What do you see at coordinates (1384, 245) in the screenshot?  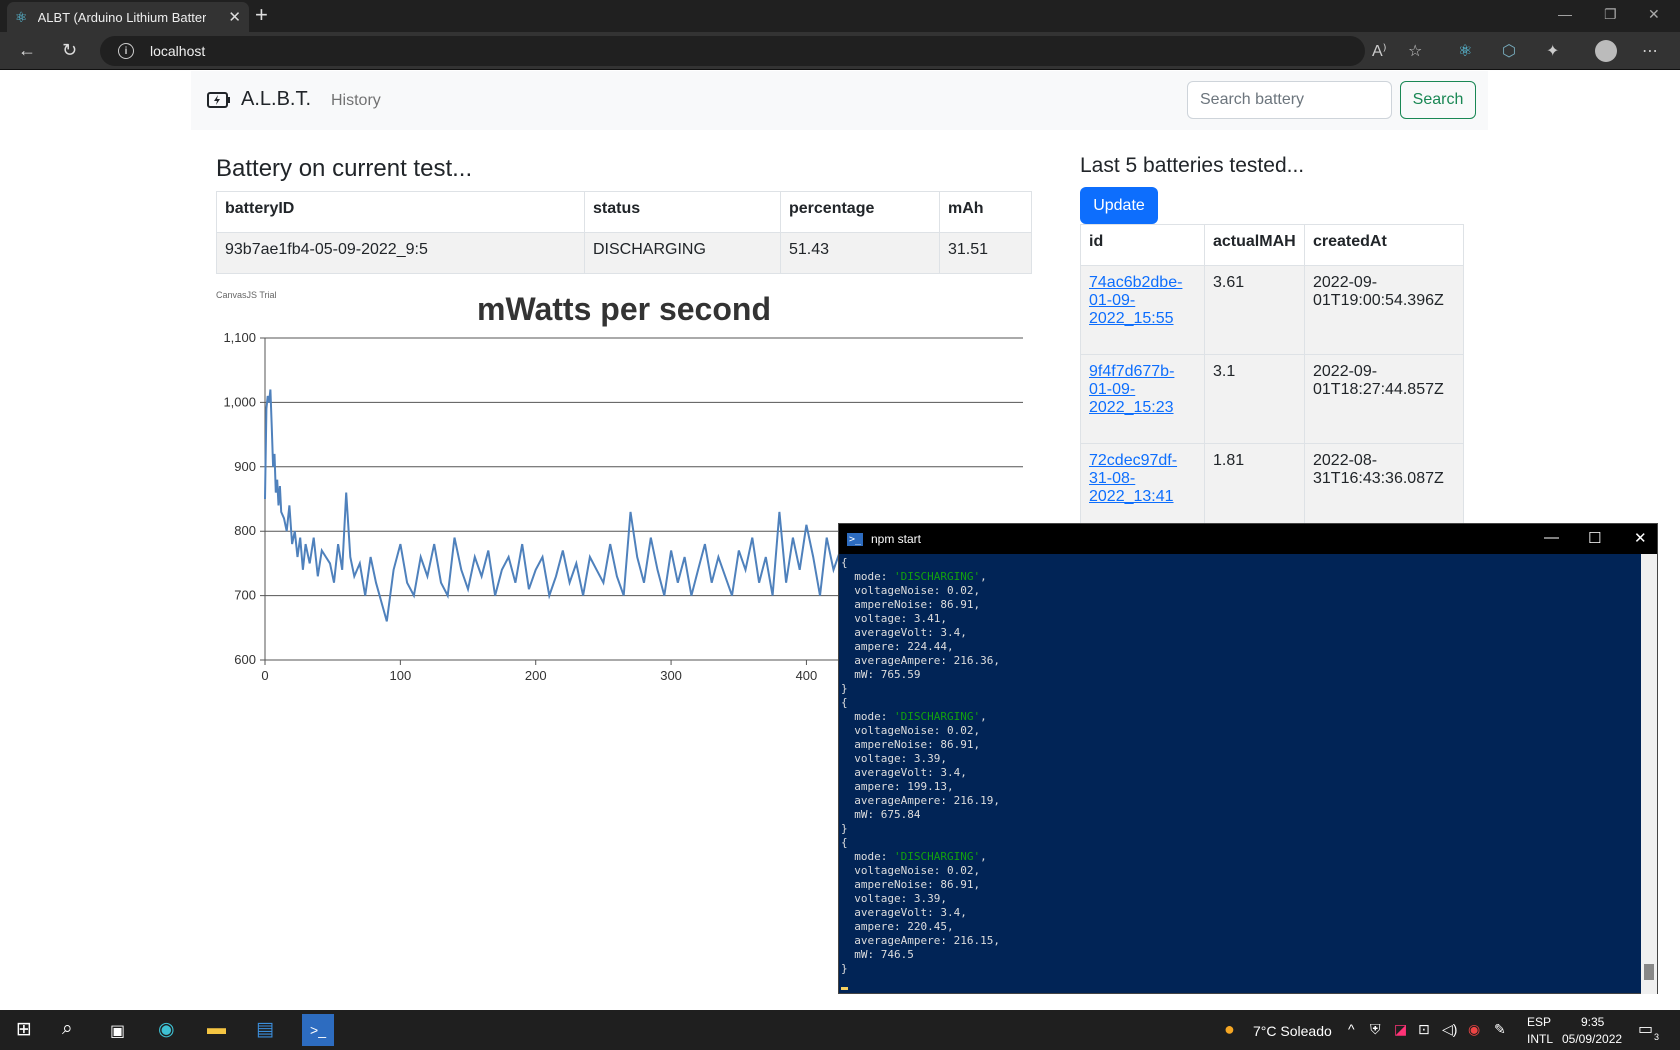 I see `column-header: createdAt` at bounding box center [1384, 245].